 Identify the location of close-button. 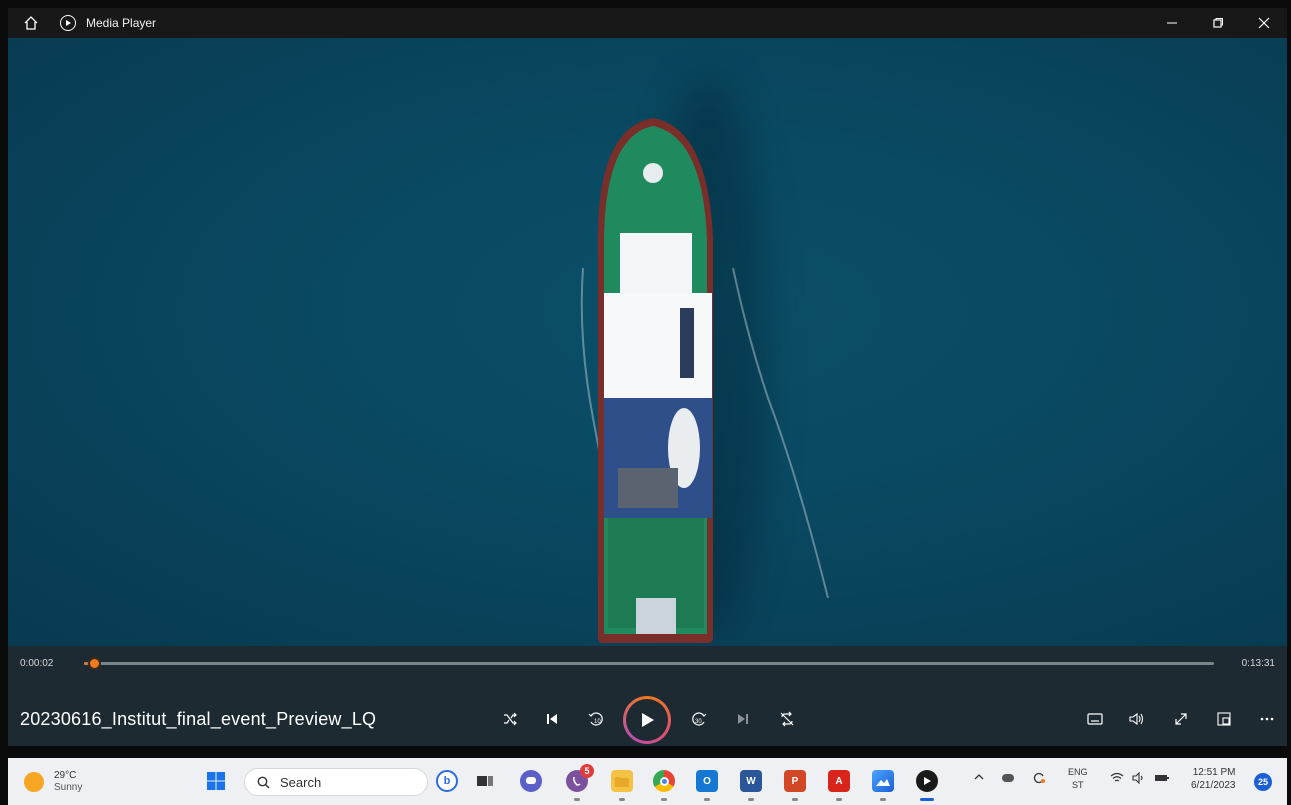
(1264, 23).